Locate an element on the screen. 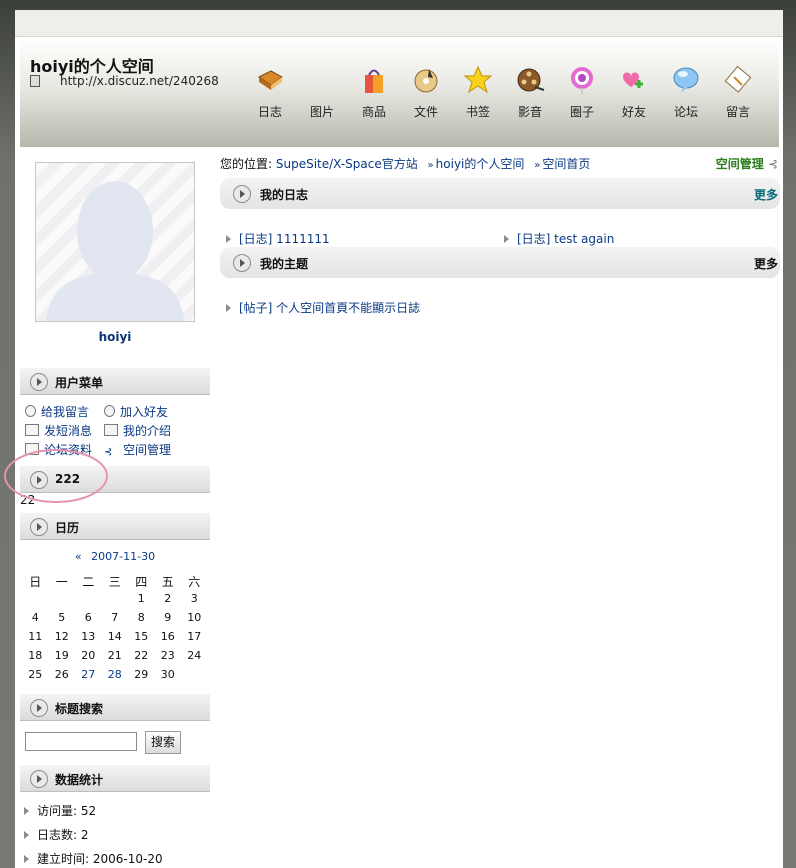  menu-my-intro: 我的介绍 is located at coordinates (137, 430).